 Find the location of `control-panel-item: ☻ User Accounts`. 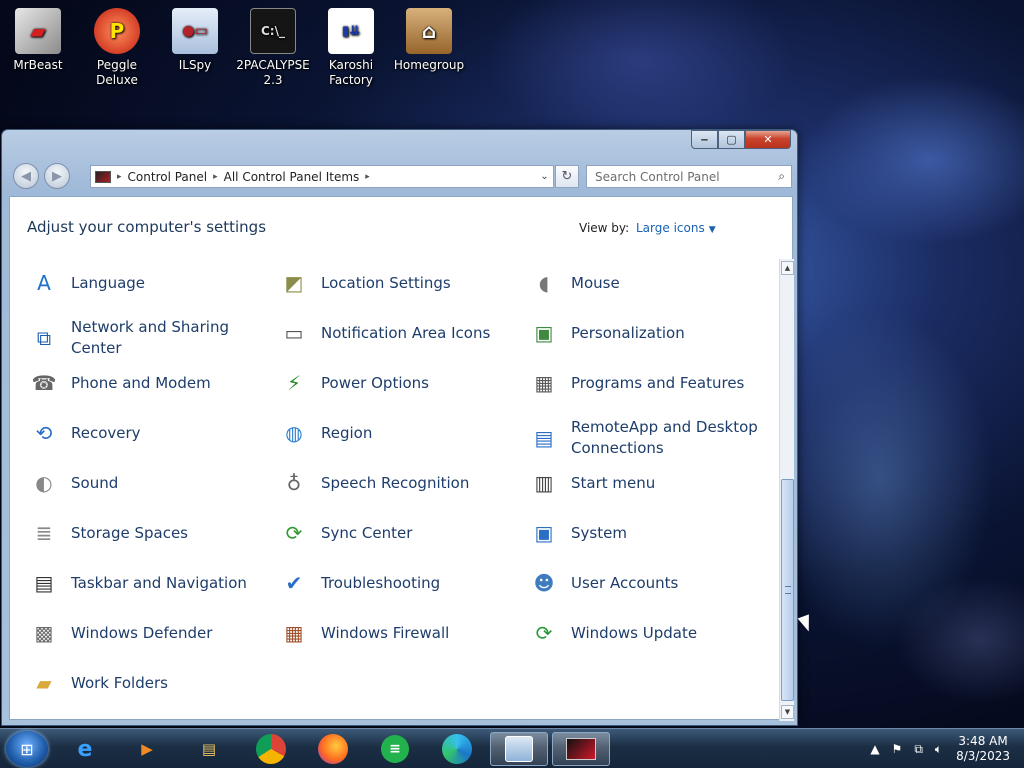

control-panel-item: ☻ User Accounts is located at coordinates (648, 583).